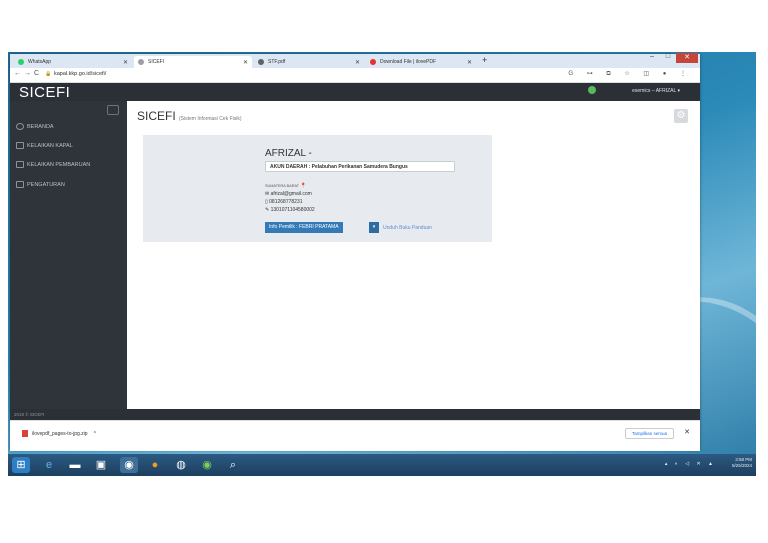  I want to click on firefox-icon: ●, so click(155, 465).